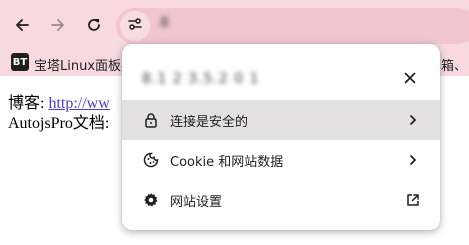  I want to click on forward-button, so click(58, 25).